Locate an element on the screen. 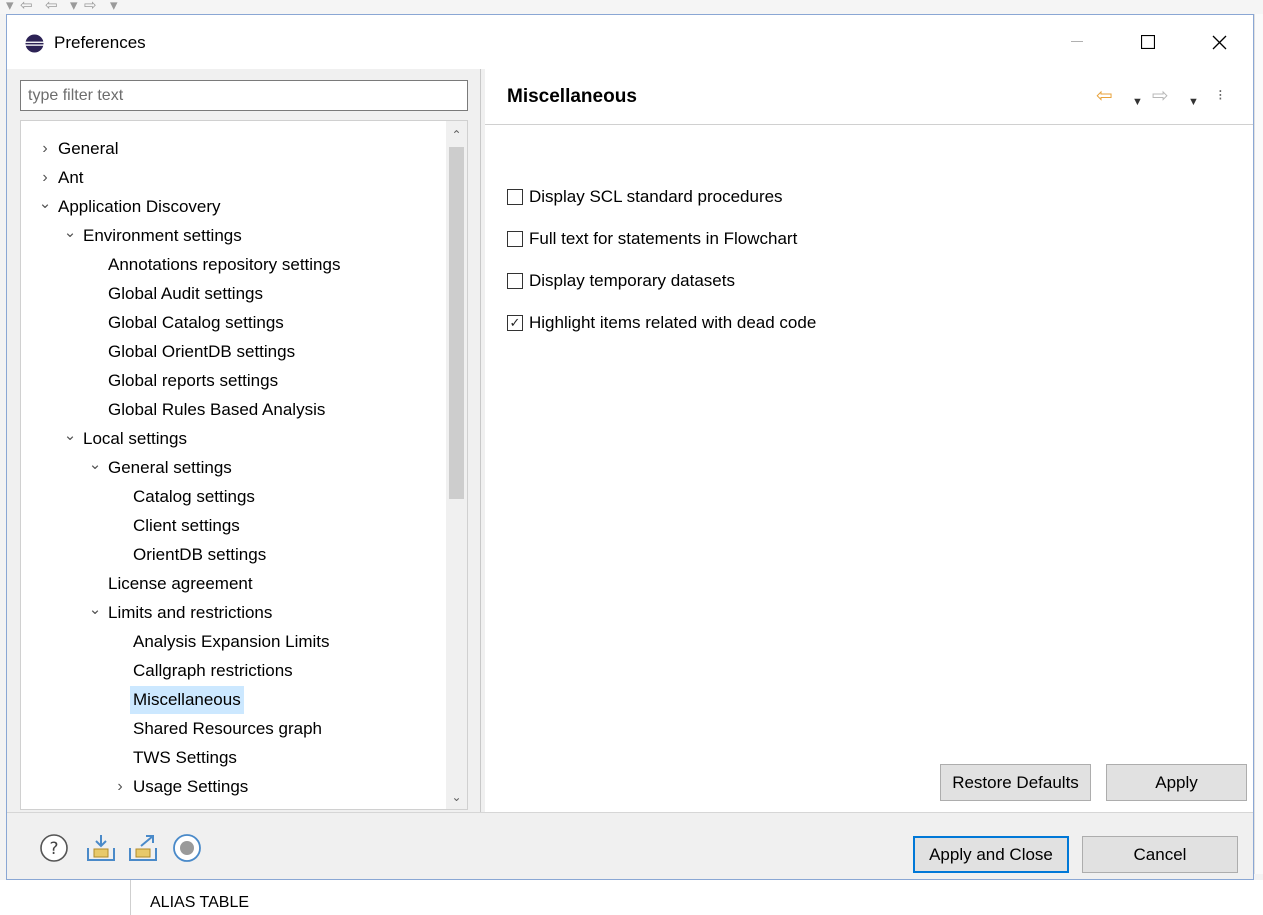 The height and width of the screenshot is (915, 1263). option-display-scl-procedures: Display SCL standard procedures is located at coordinates (645, 197).